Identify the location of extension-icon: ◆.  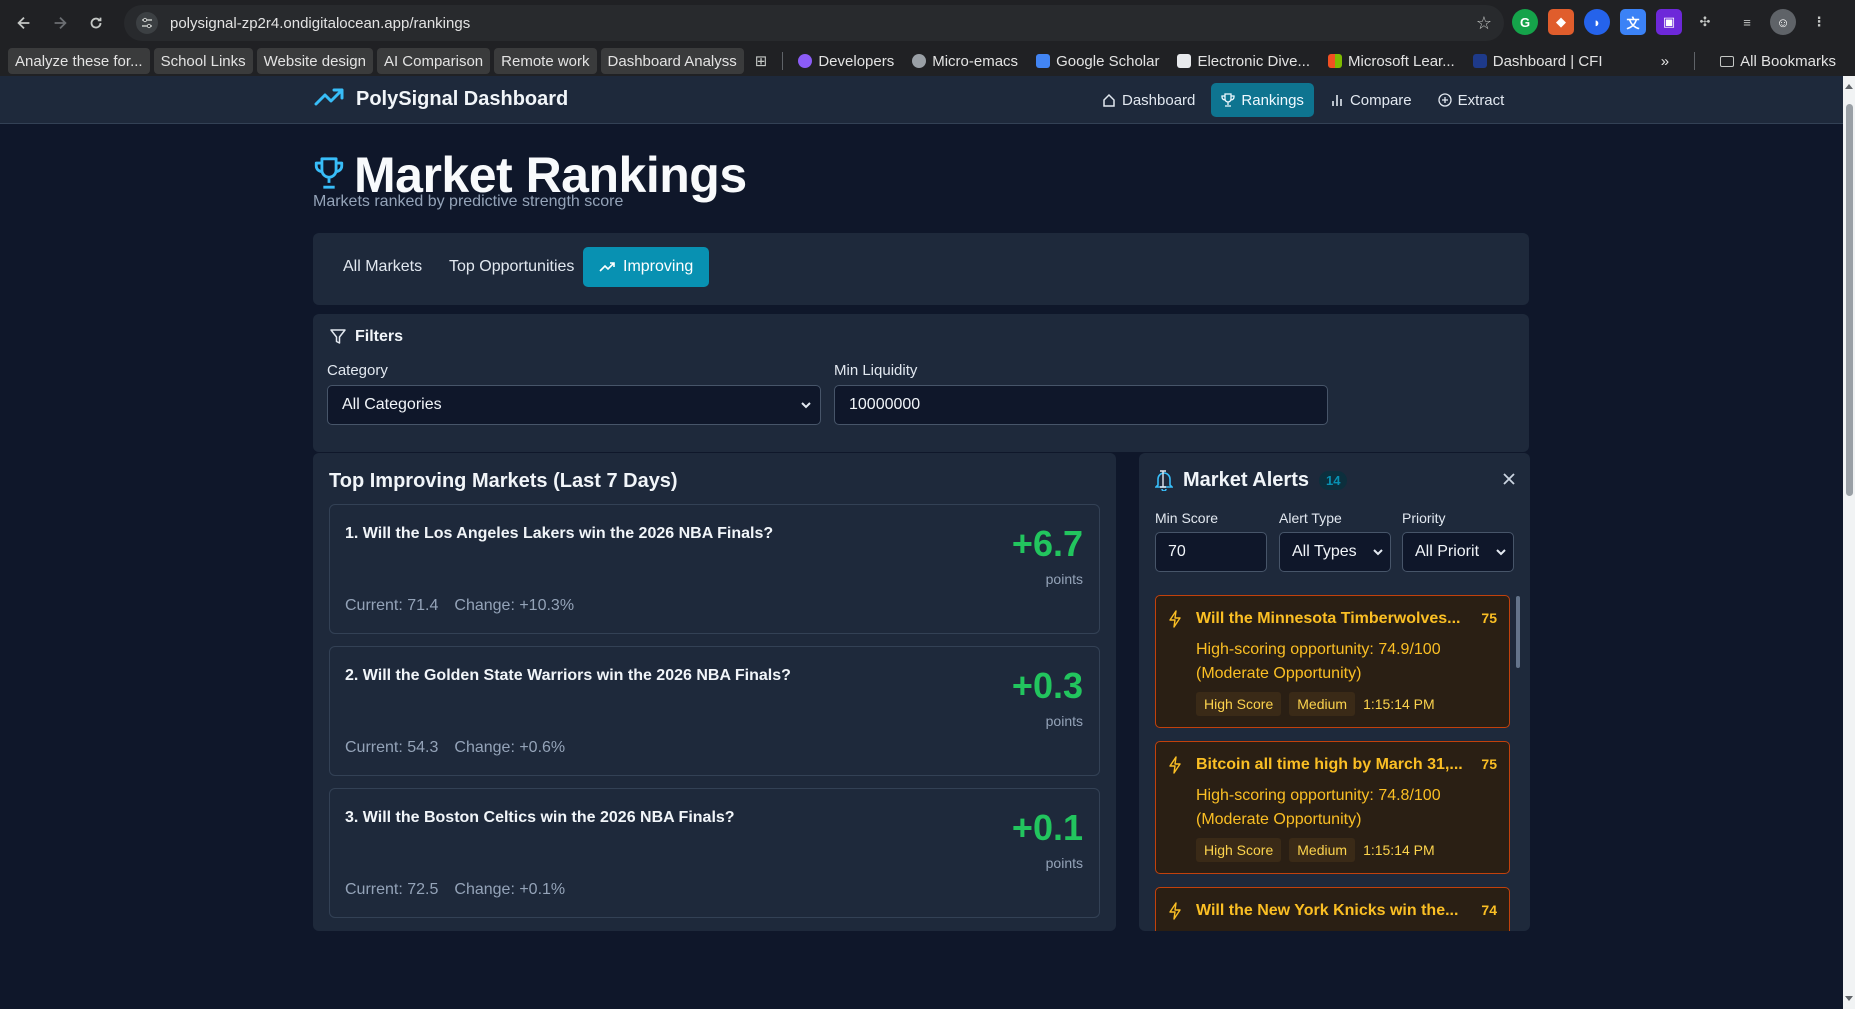
(1561, 22).